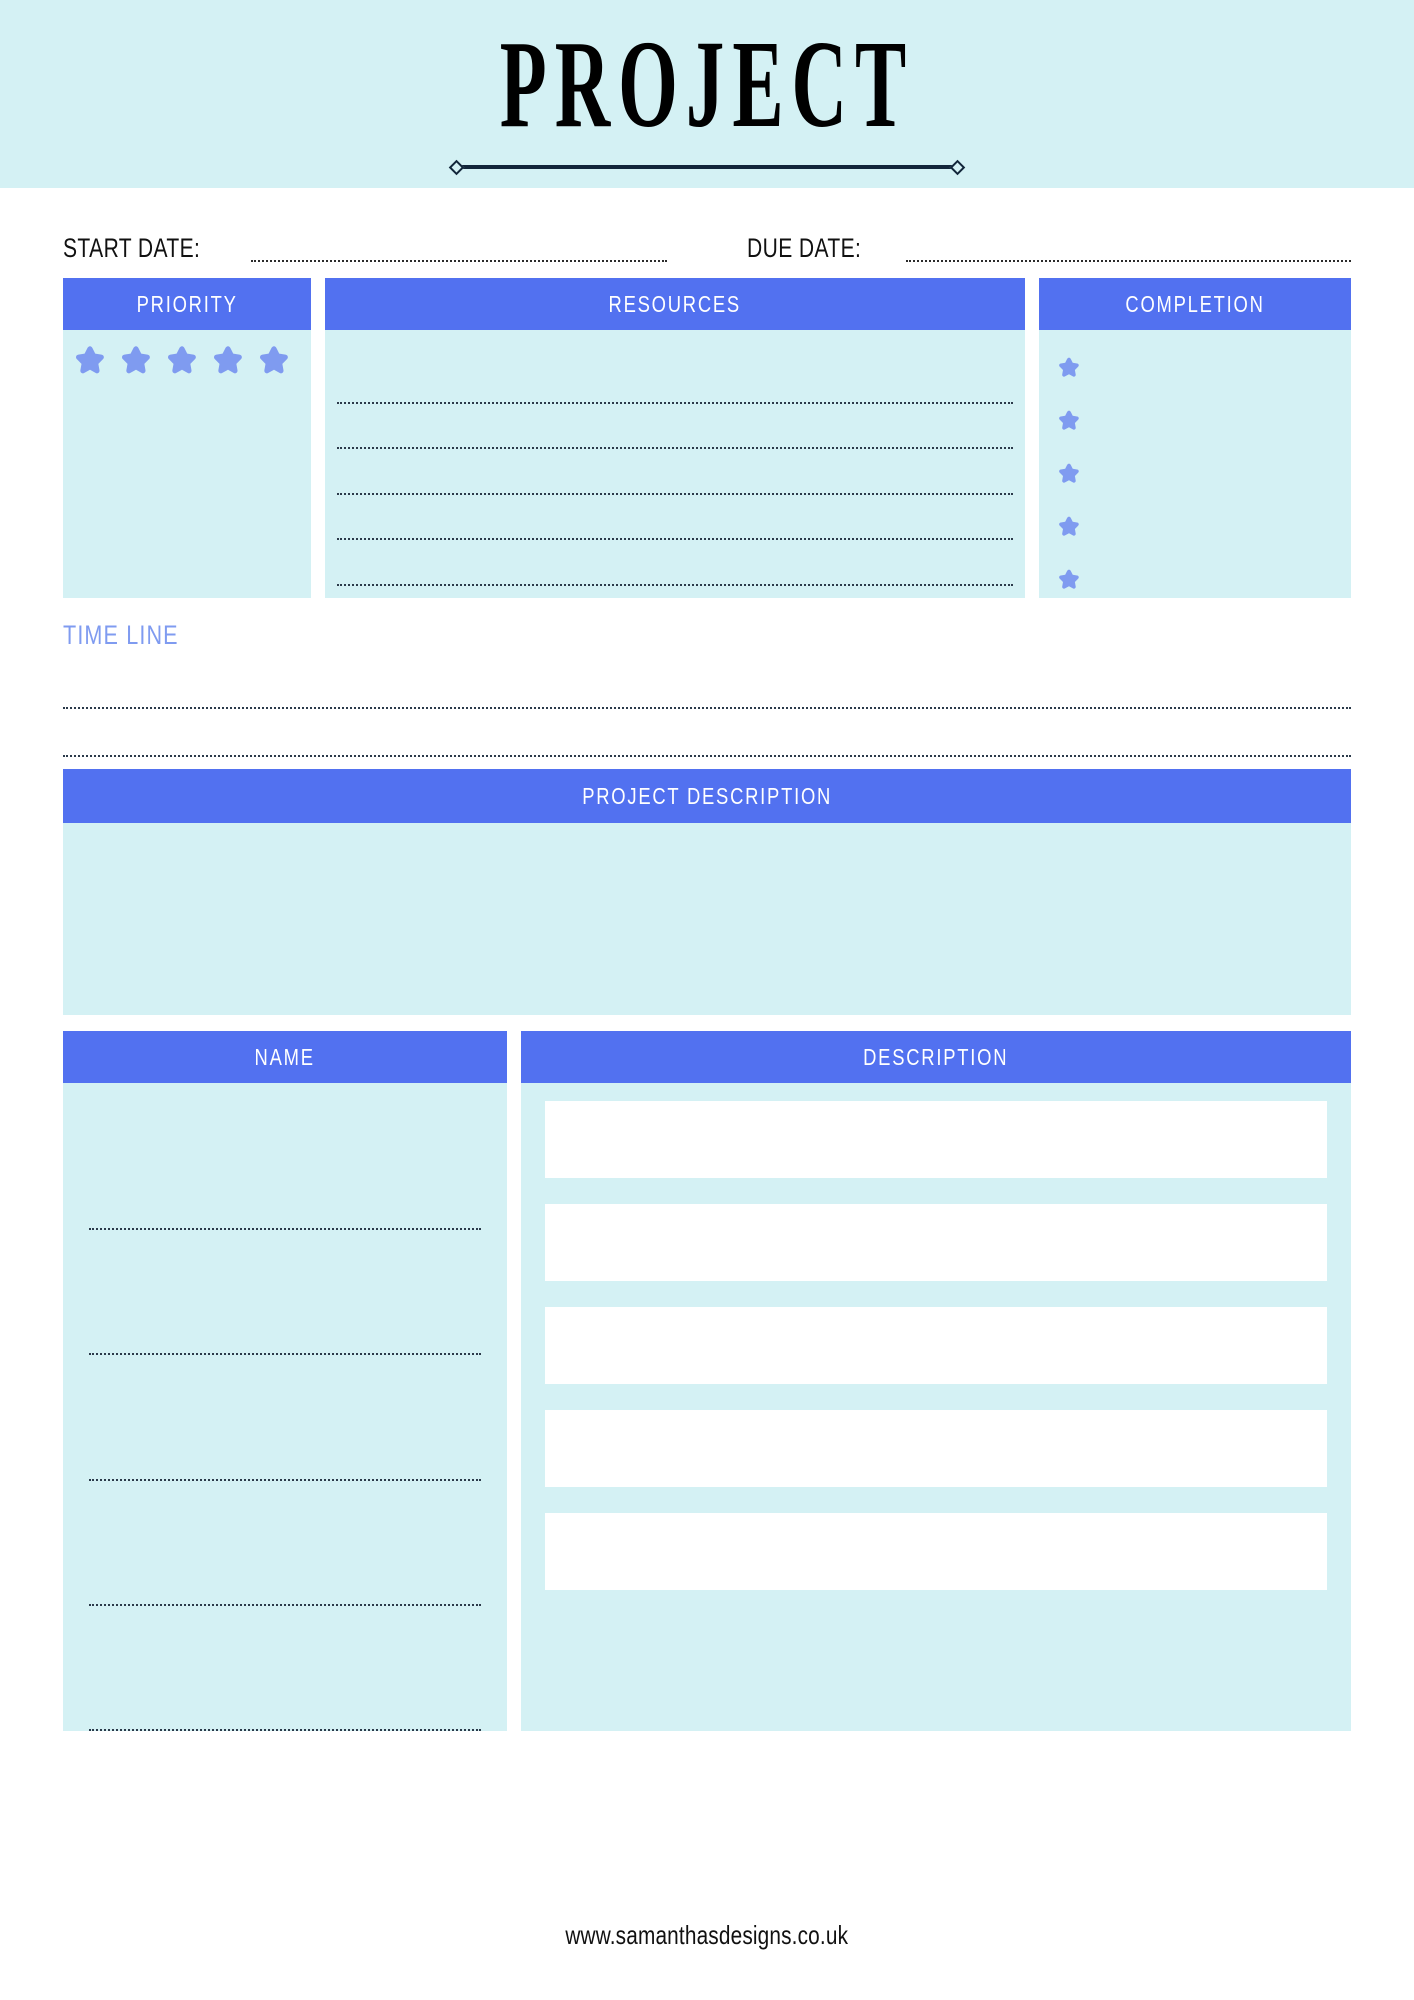  I want to click on resources-panel, so click(675, 464).